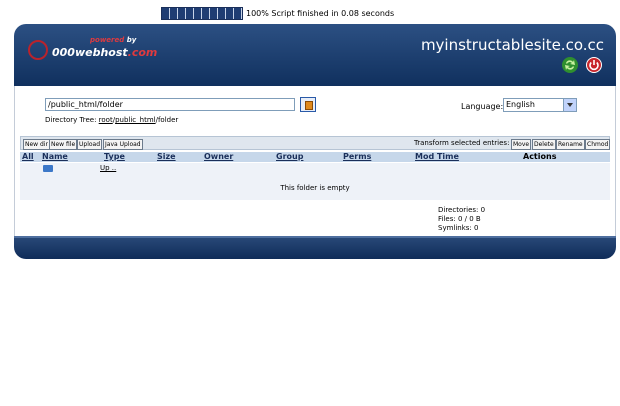 This screenshot has height=406, width=620. I want to click on breadcrumb-root-link: root, so click(106, 120).